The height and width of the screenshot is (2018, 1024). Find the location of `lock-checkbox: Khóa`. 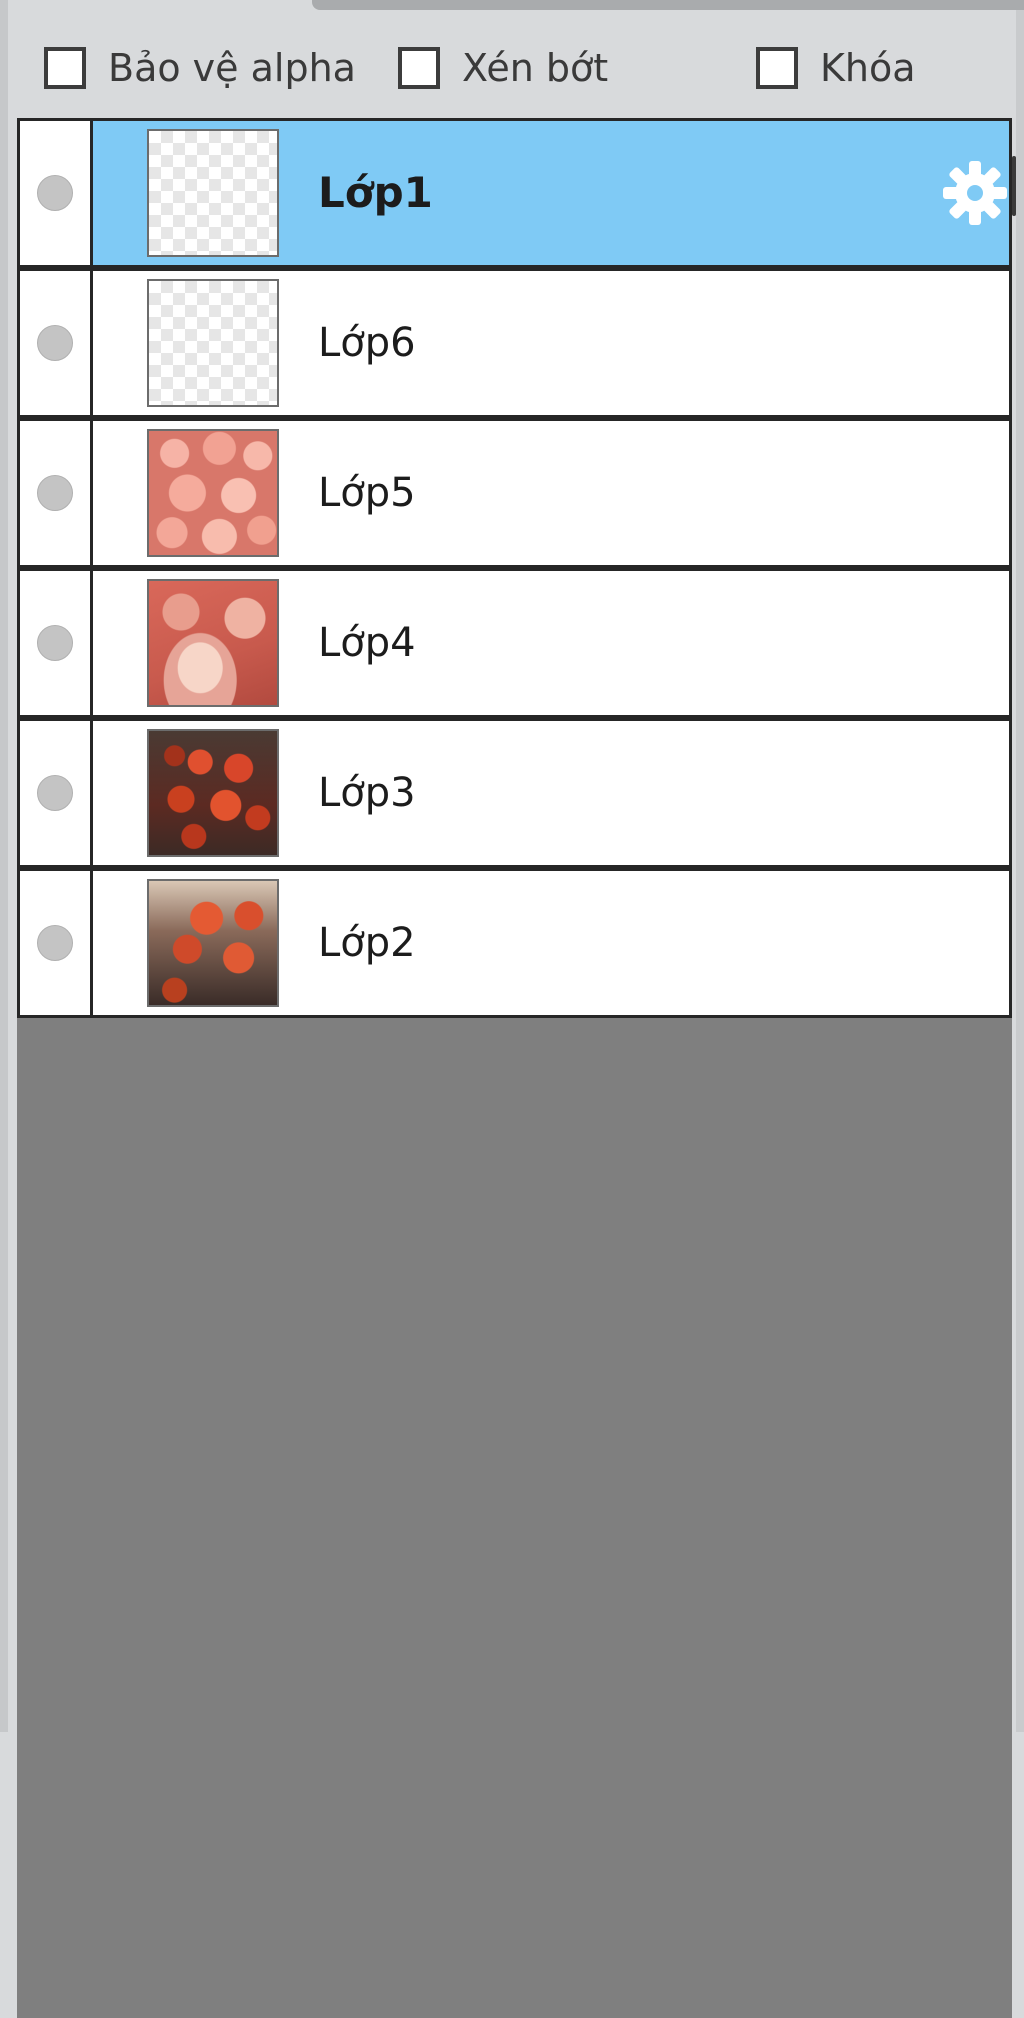

lock-checkbox: Khóa is located at coordinates (836, 68).